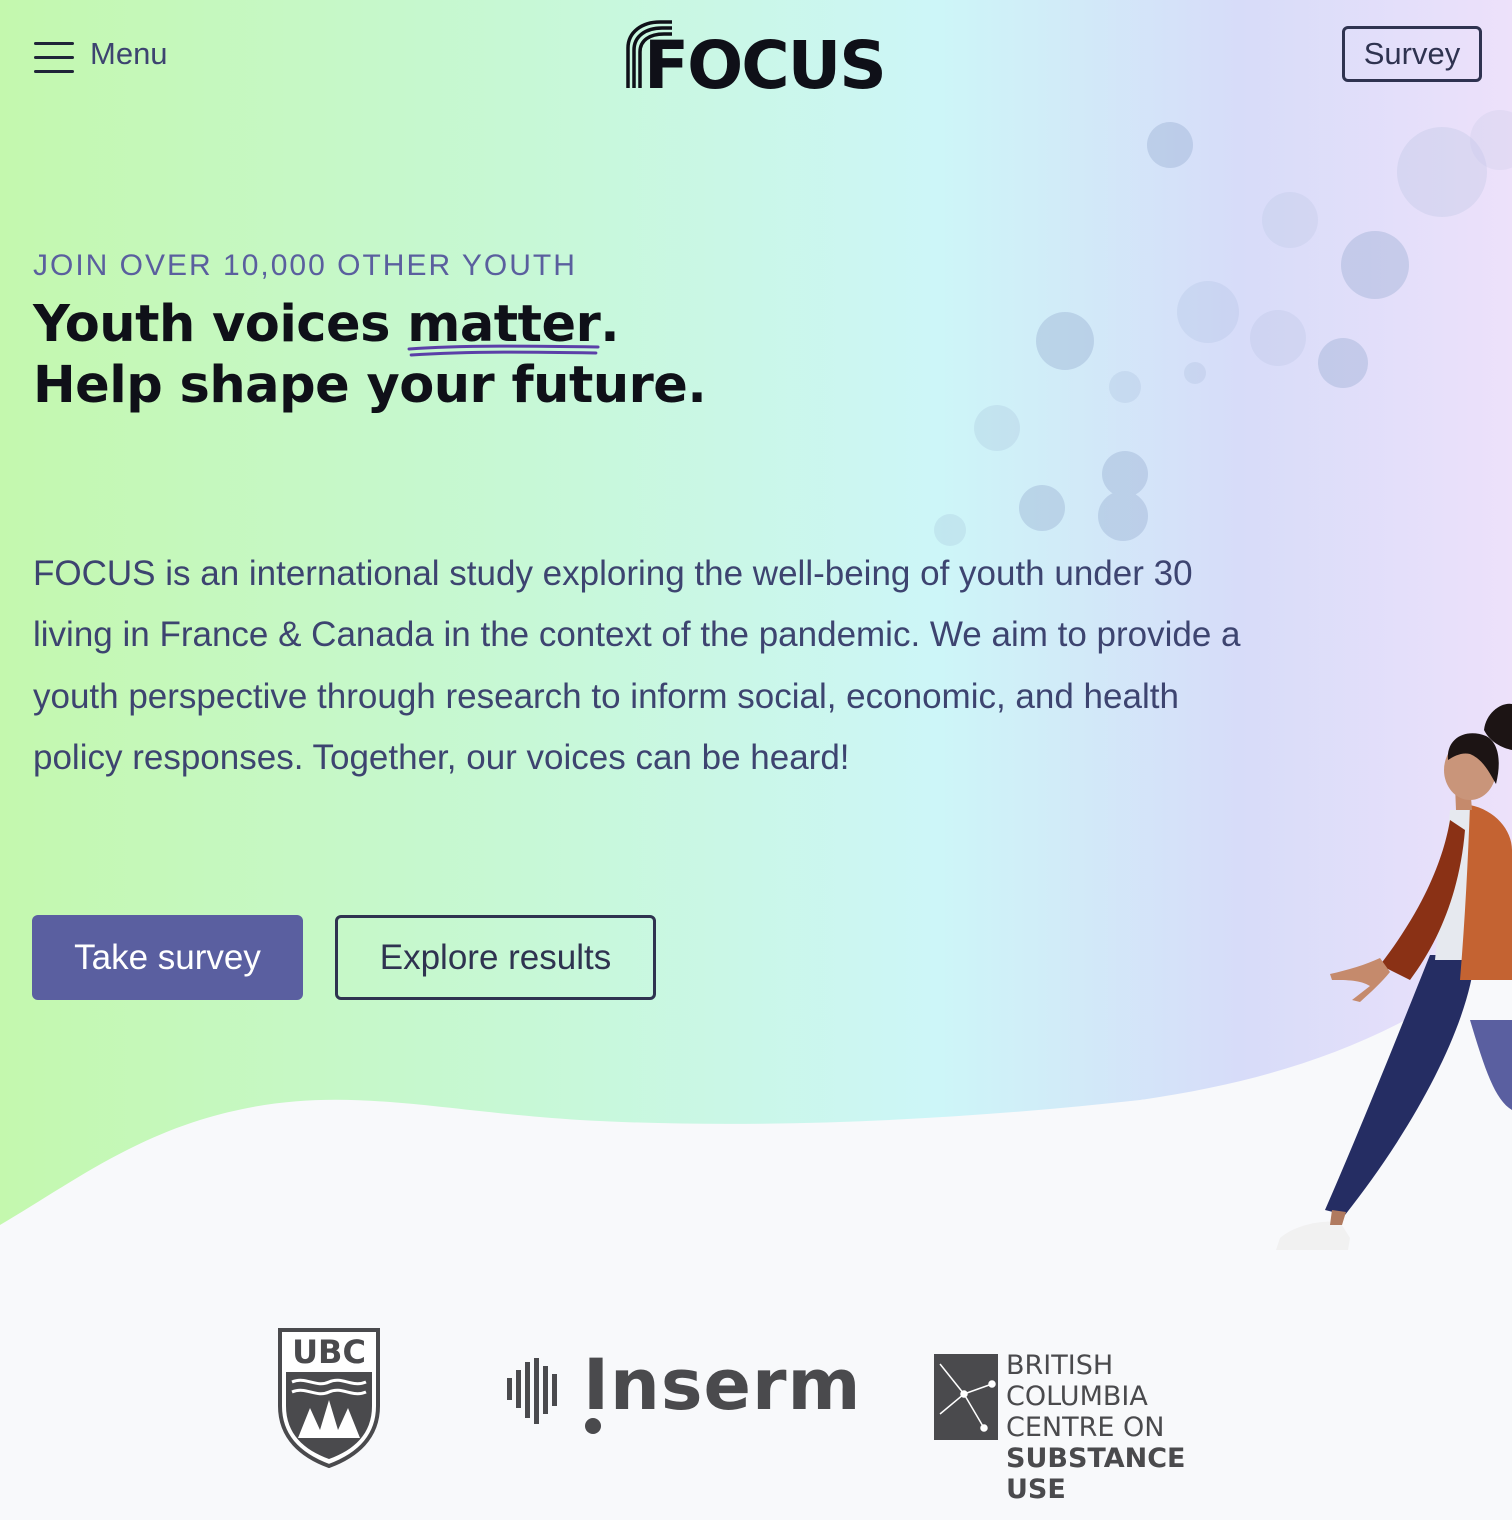  I want to click on bccsu-line-2: CENTRE ON, so click(1085, 1427).